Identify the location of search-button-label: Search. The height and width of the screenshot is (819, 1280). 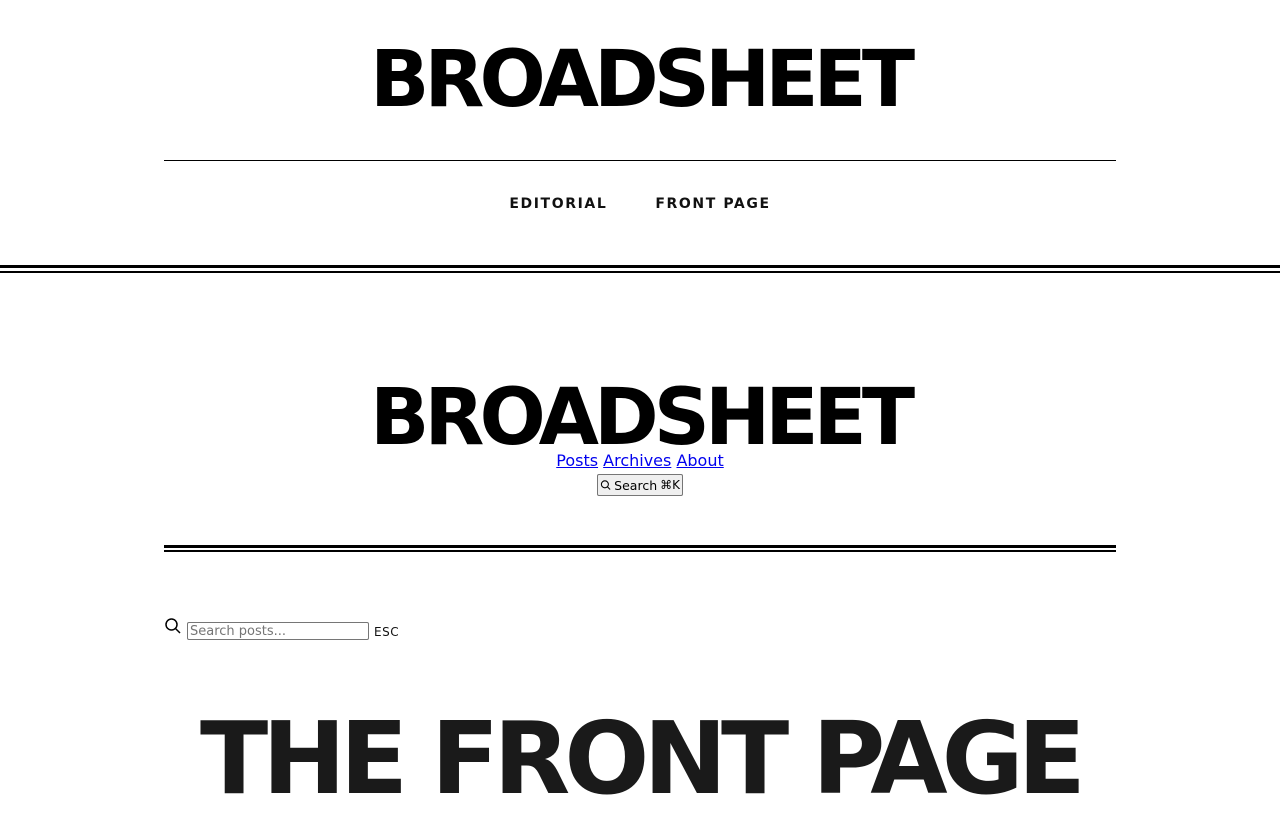
(636, 485).